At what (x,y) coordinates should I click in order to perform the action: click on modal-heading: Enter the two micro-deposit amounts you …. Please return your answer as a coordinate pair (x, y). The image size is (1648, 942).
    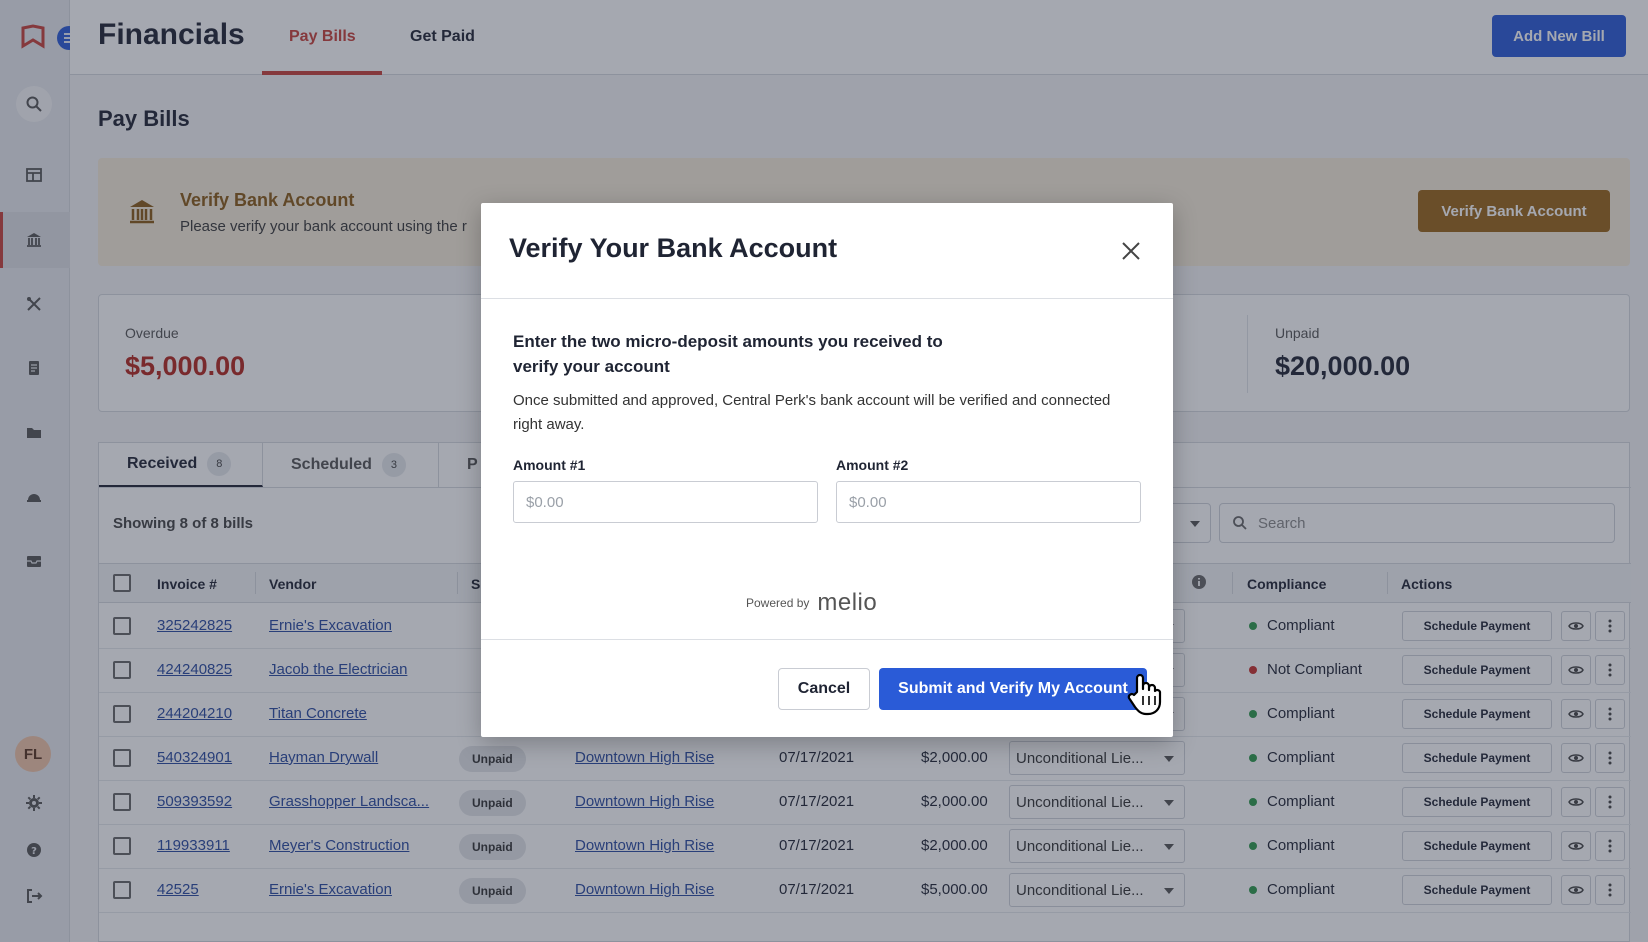
    Looking at the image, I should click on (773, 354).